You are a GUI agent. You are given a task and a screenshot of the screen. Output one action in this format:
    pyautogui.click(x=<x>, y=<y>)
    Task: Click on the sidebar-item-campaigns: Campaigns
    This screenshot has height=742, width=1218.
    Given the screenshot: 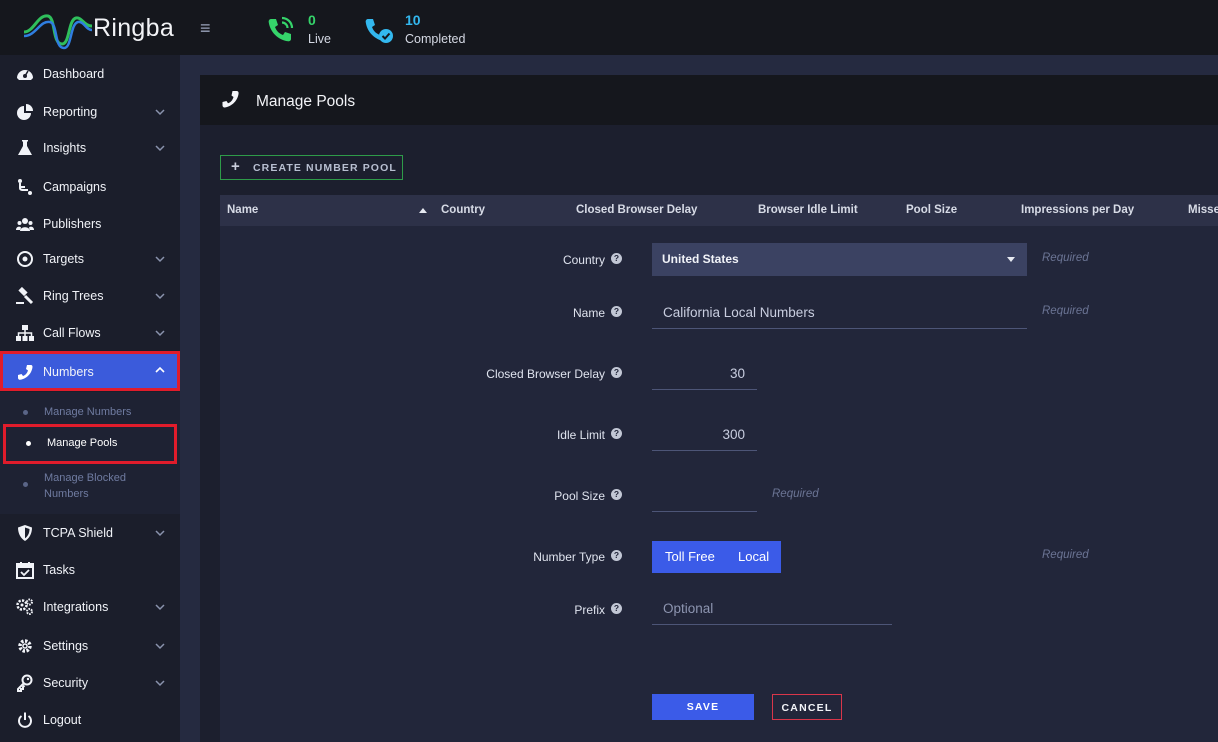 What is the action you would take?
    pyautogui.click(x=90, y=187)
    